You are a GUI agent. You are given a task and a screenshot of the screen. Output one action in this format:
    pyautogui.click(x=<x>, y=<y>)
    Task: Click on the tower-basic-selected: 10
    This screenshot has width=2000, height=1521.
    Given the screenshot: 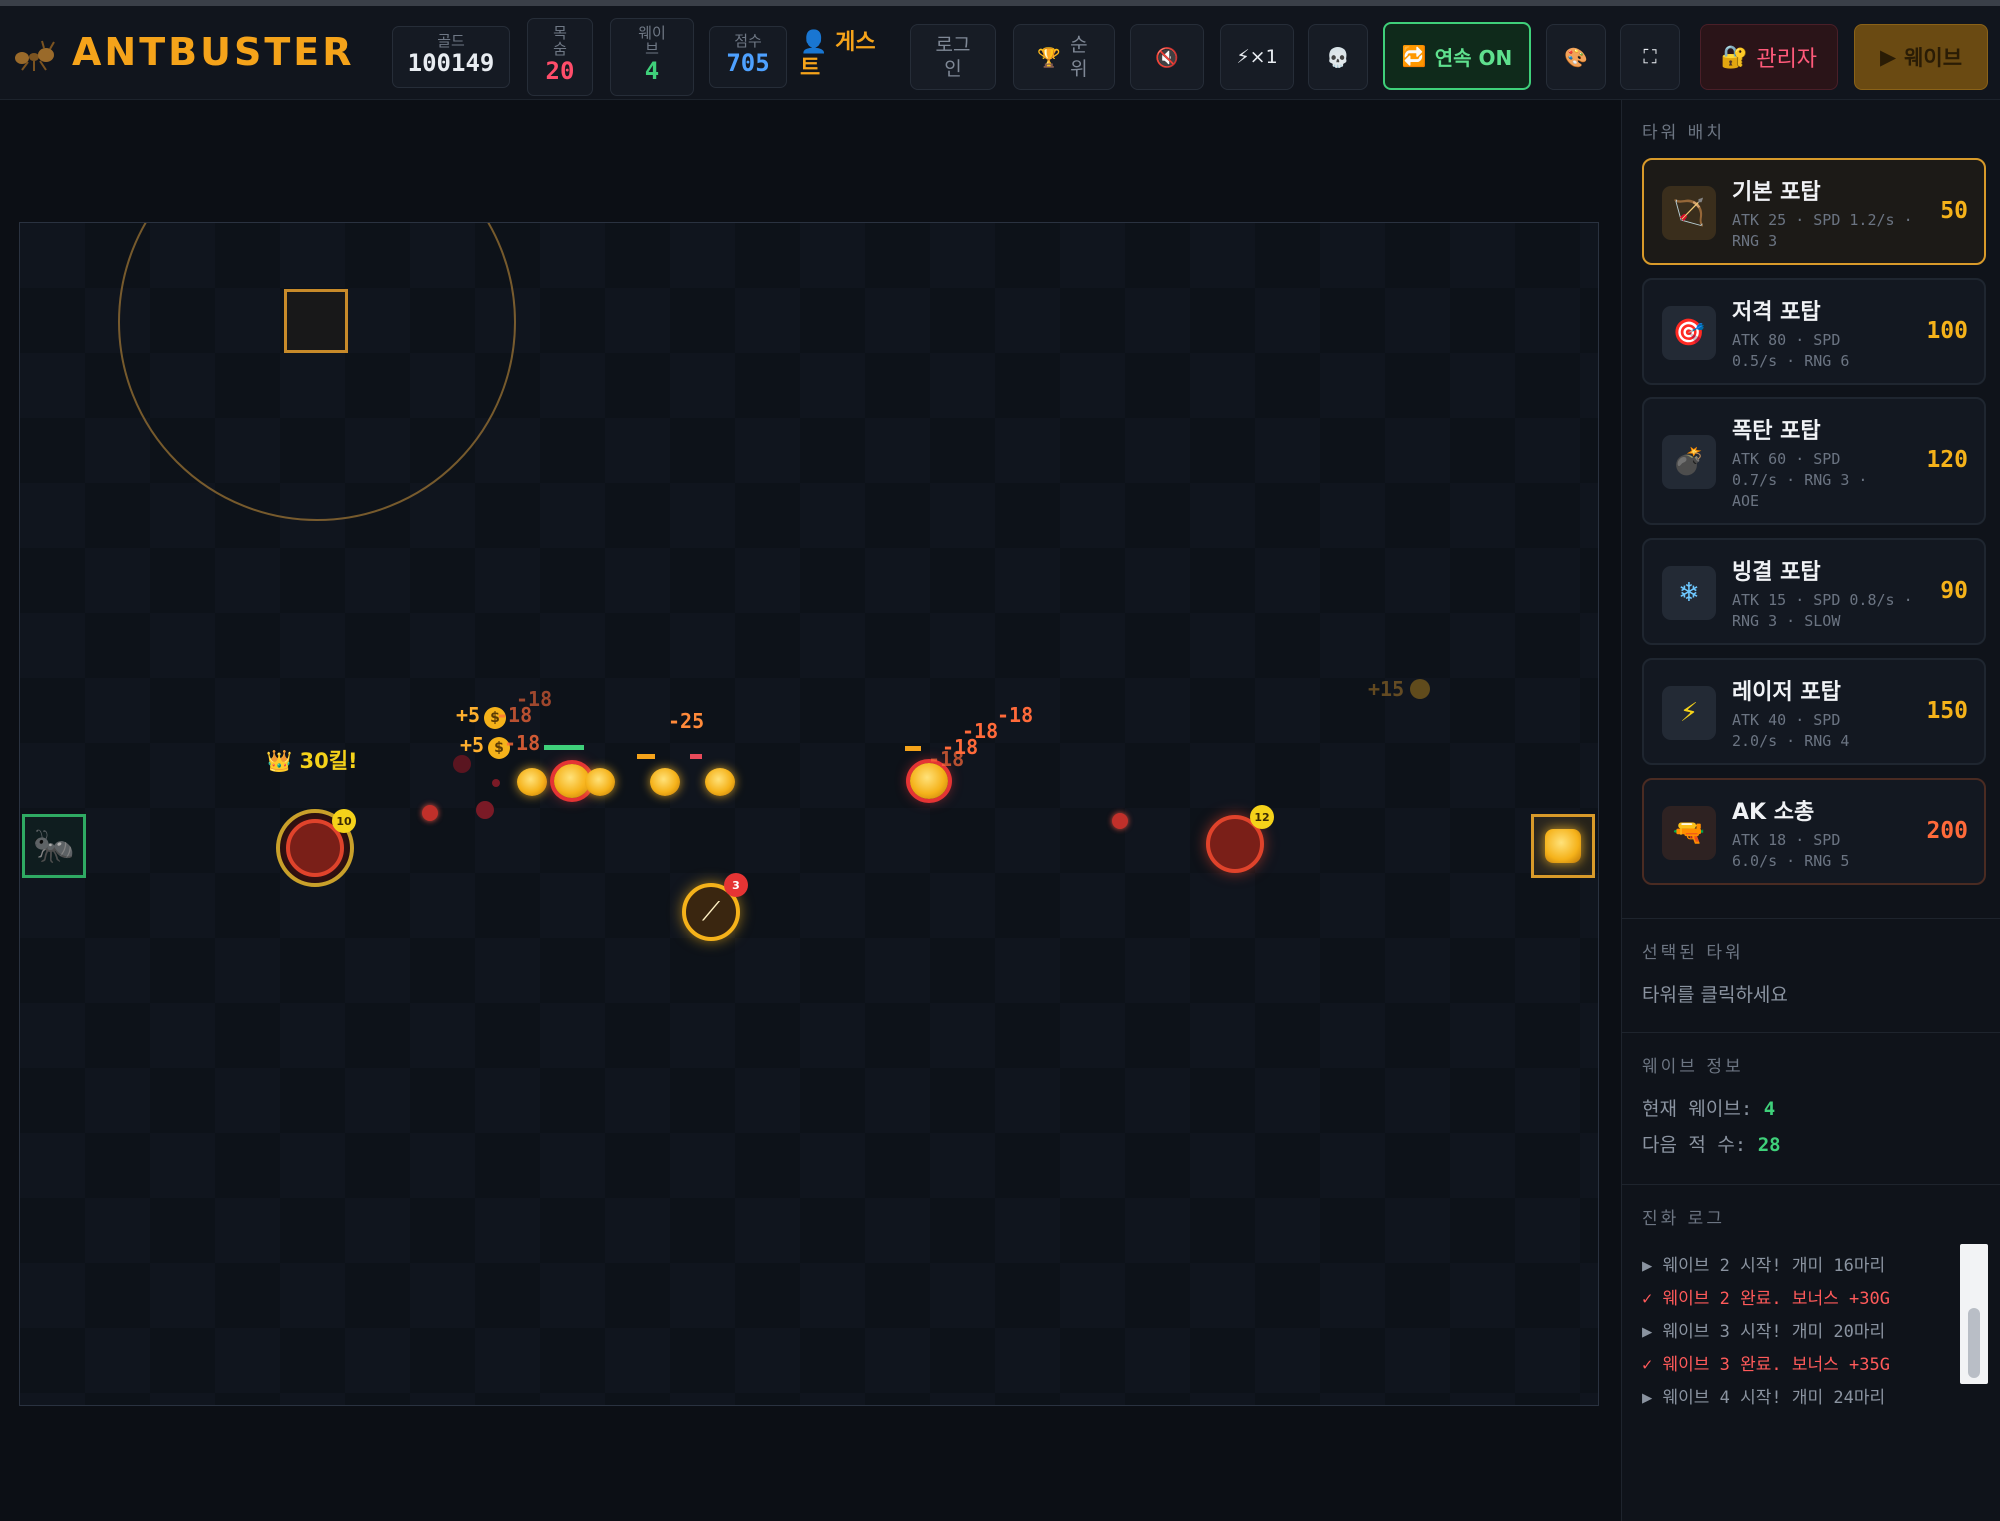 What is the action you would take?
    pyautogui.click(x=316, y=848)
    